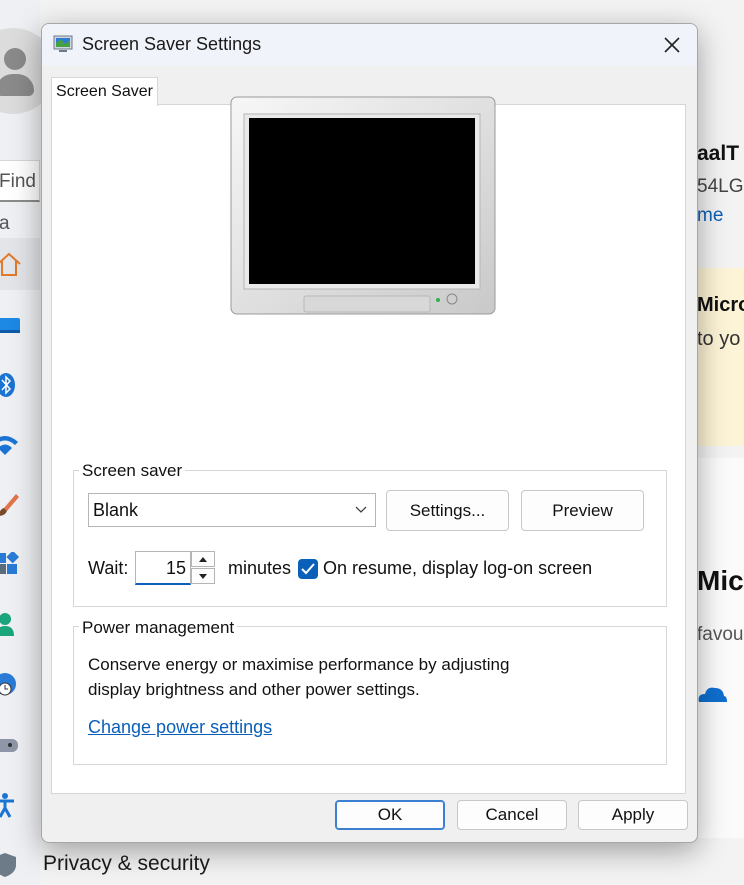  Describe the element at coordinates (720, 305) in the screenshot. I see `banner-title: Micro` at that location.